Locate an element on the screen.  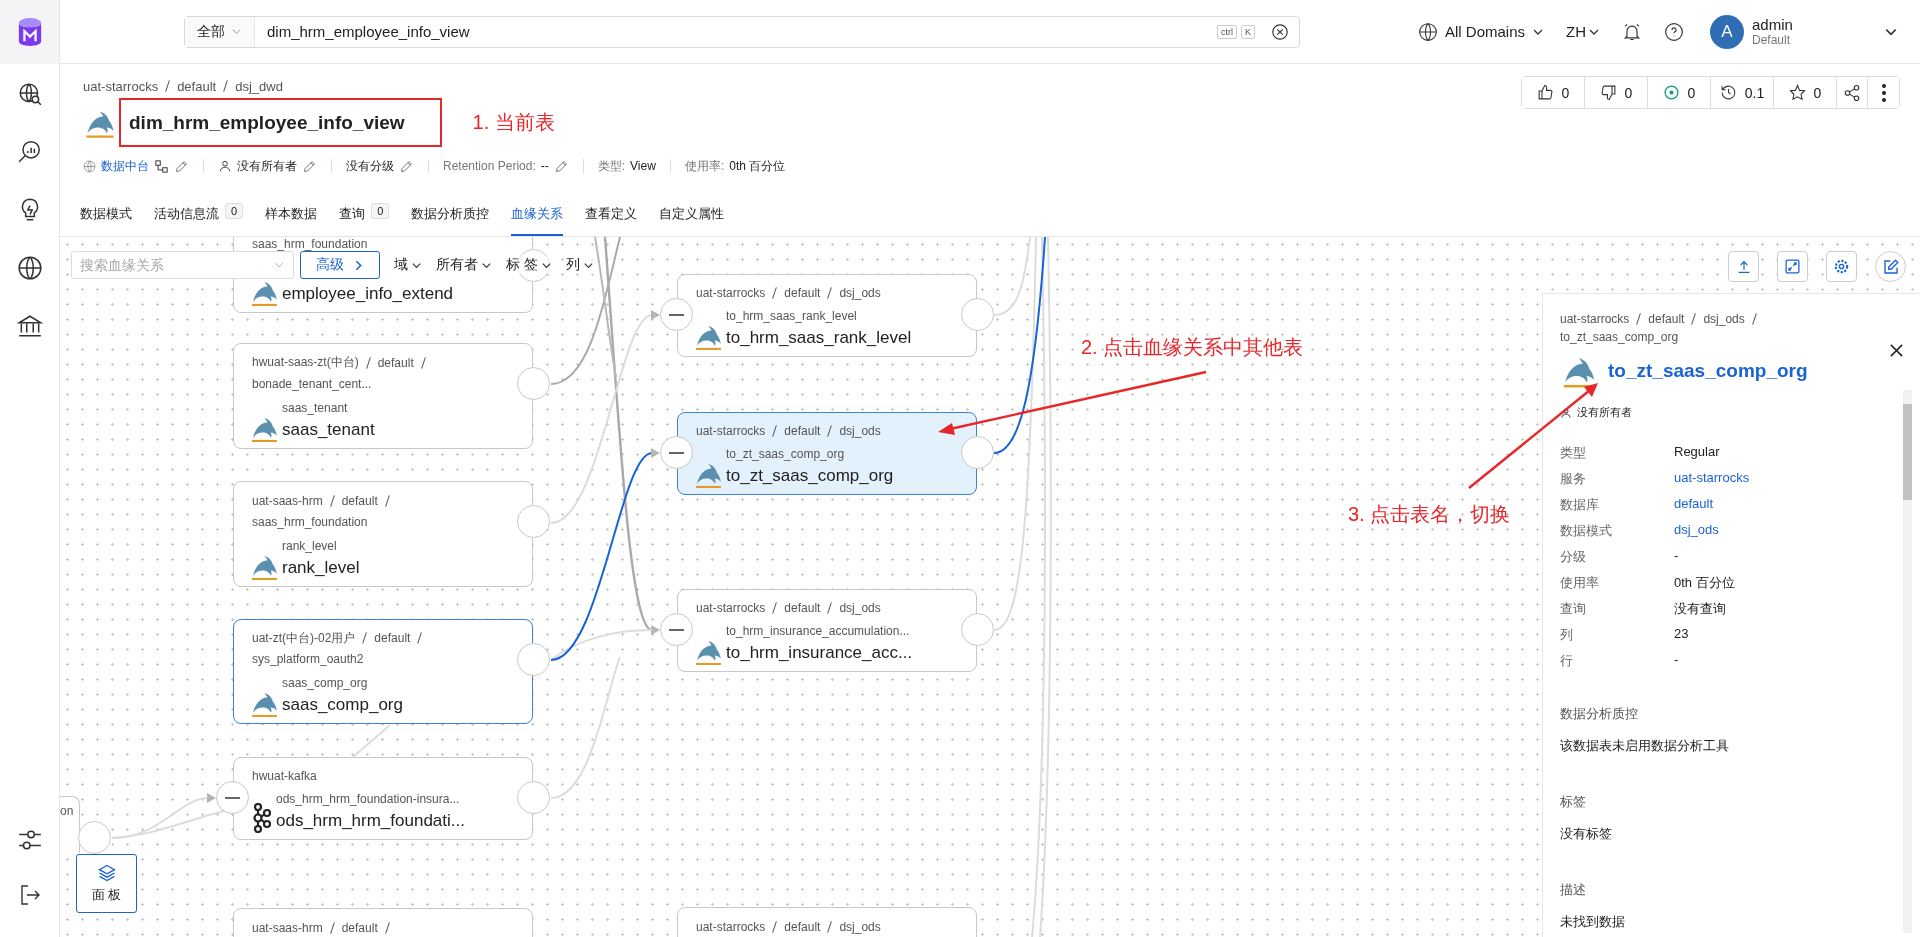
node-label: on is located at coordinates (67, 811).